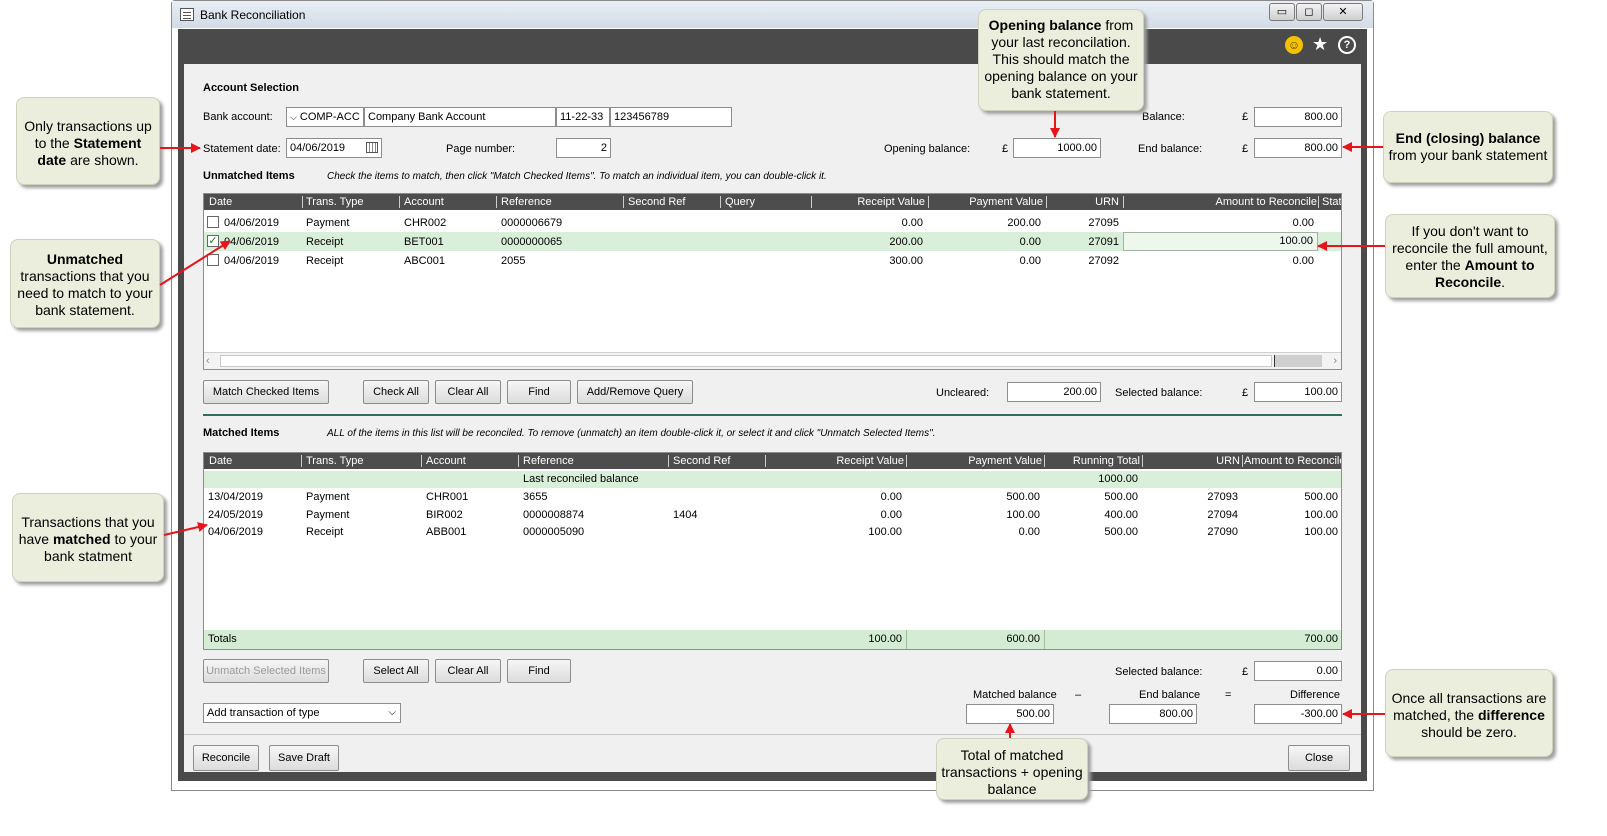 This screenshot has width=1607, height=836. I want to click on arrow-unmatched, so click(195, 263).